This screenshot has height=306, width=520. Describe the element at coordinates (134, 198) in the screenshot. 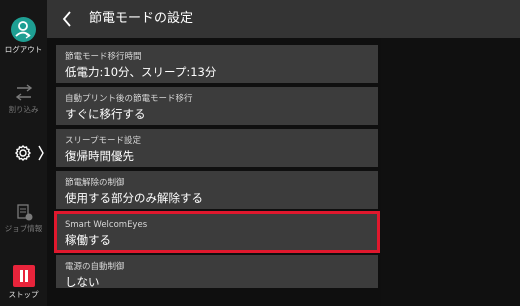

I see `setting-value: 使用する部分のみ解除する` at that location.